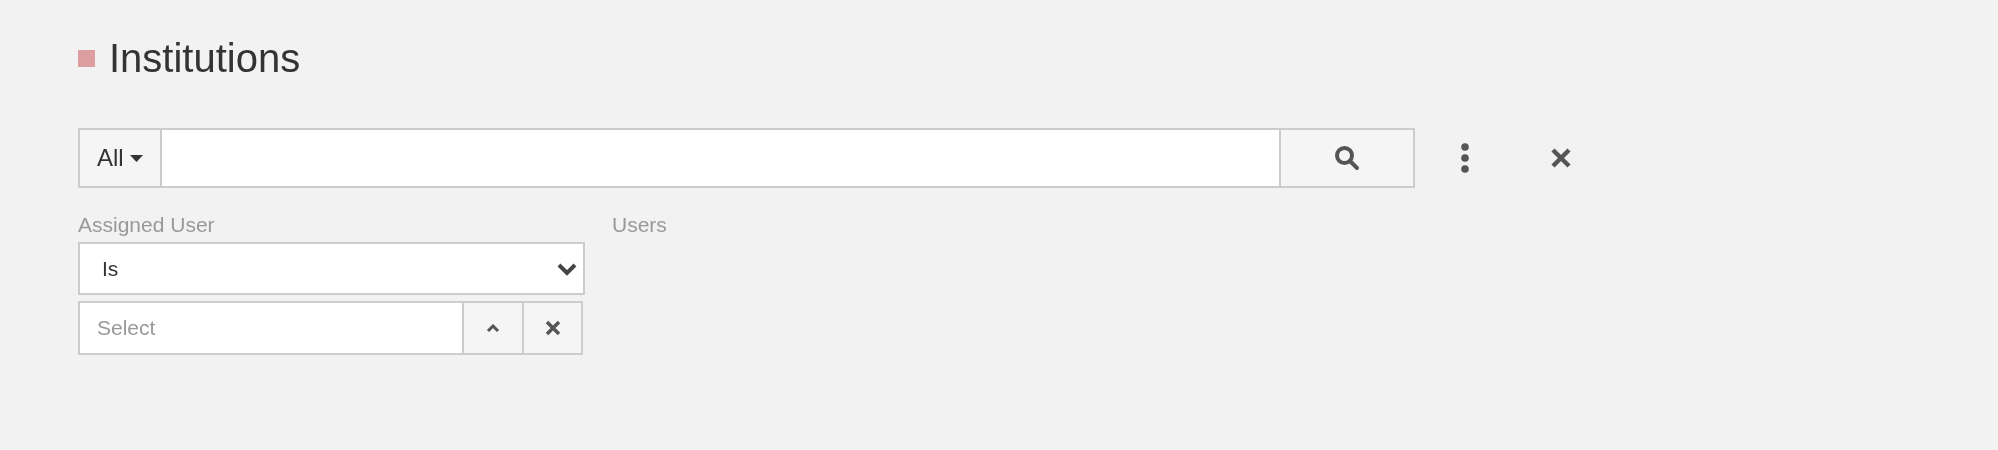  Describe the element at coordinates (1465, 158) in the screenshot. I see `more-icon` at that location.